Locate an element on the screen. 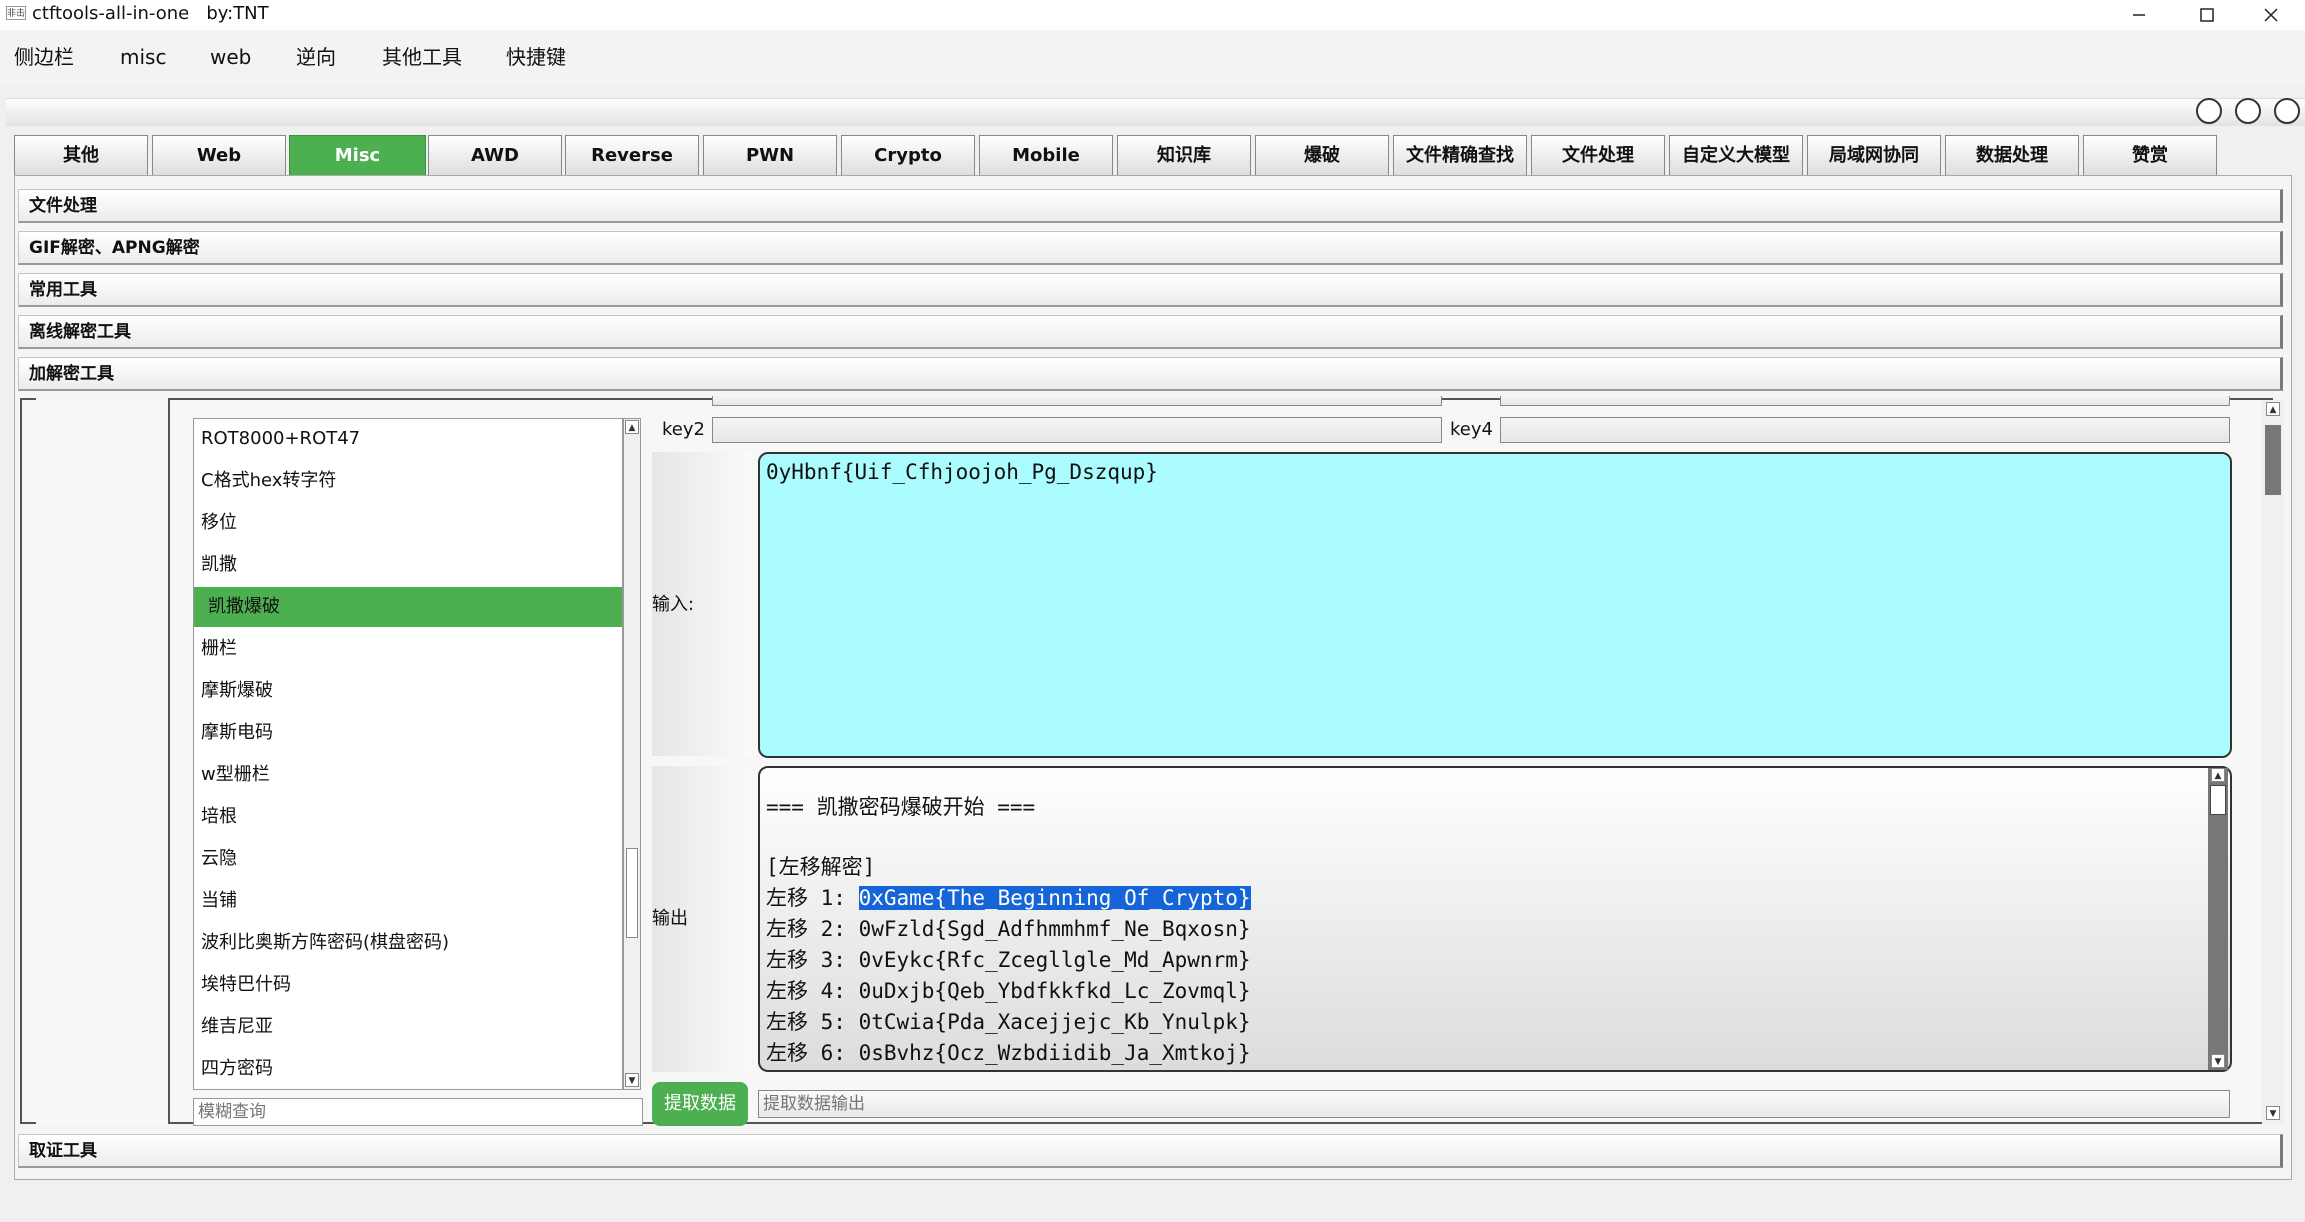 The height and width of the screenshot is (1222, 2305). tab-other: 其他 is located at coordinates (81, 155).